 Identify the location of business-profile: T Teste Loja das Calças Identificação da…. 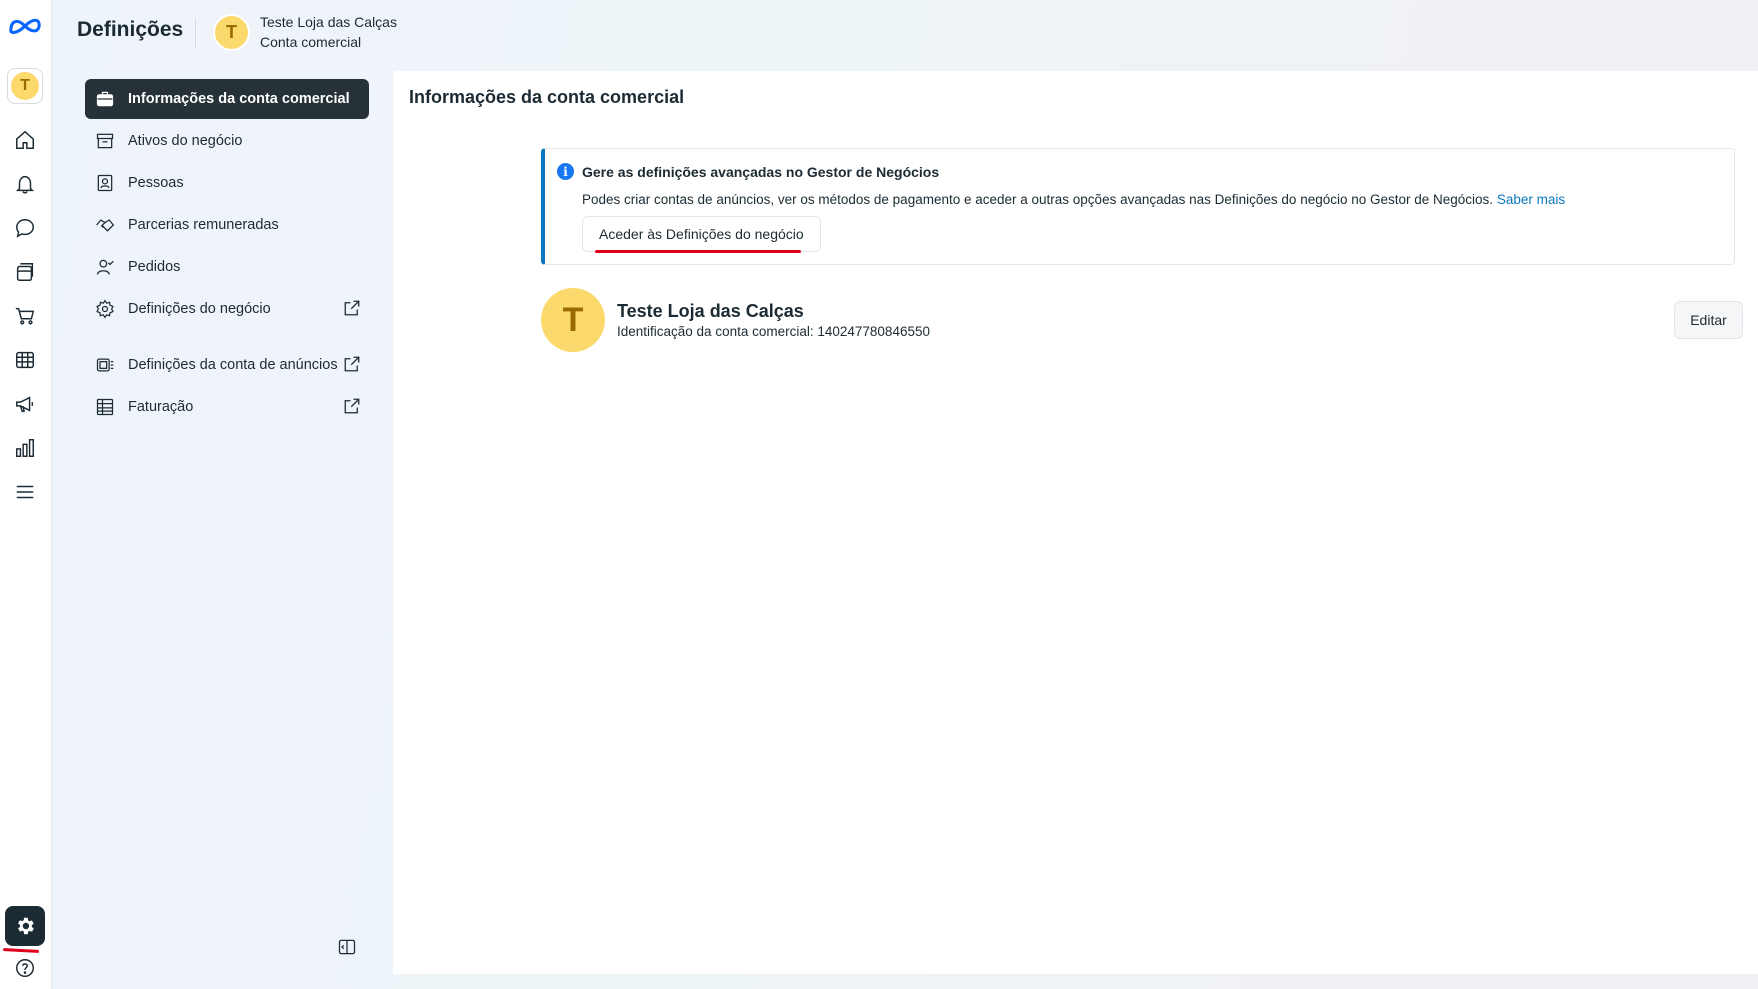
(735, 320).